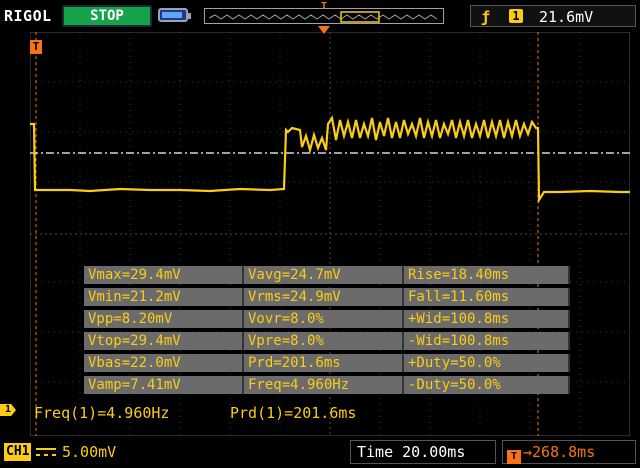 This screenshot has height=468, width=640. What do you see at coordinates (89, 452) in the screenshot?
I see `vertical-scale: 5.00mV` at bounding box center [89, 452].